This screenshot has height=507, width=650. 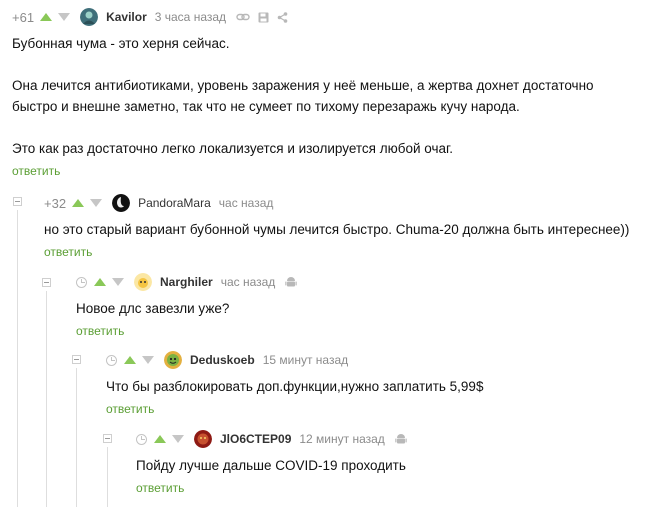 What do you see at coordinates (153, 308) in the screenshot?
I see `comment-text: Новое длс завезли уже?` at bounding box center [153, 308].